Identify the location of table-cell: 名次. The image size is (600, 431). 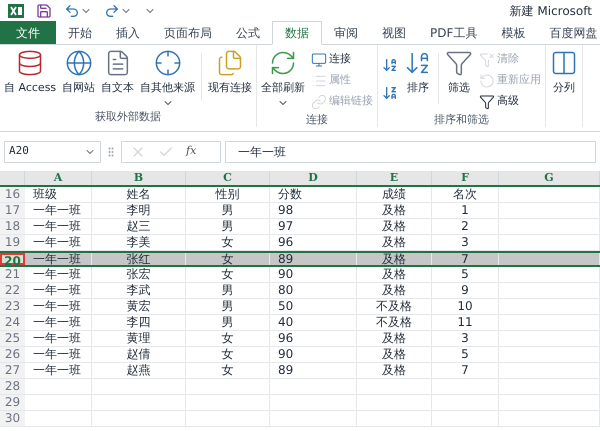
(465, 194).